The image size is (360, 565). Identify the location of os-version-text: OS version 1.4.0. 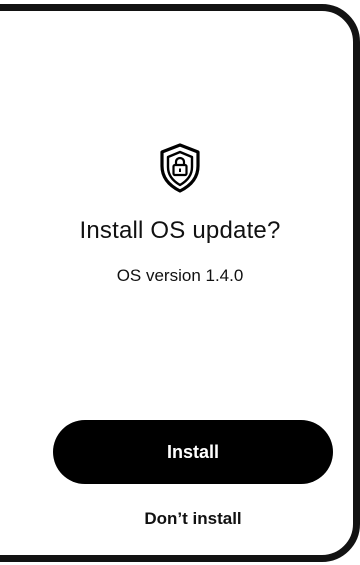
(180, 275).